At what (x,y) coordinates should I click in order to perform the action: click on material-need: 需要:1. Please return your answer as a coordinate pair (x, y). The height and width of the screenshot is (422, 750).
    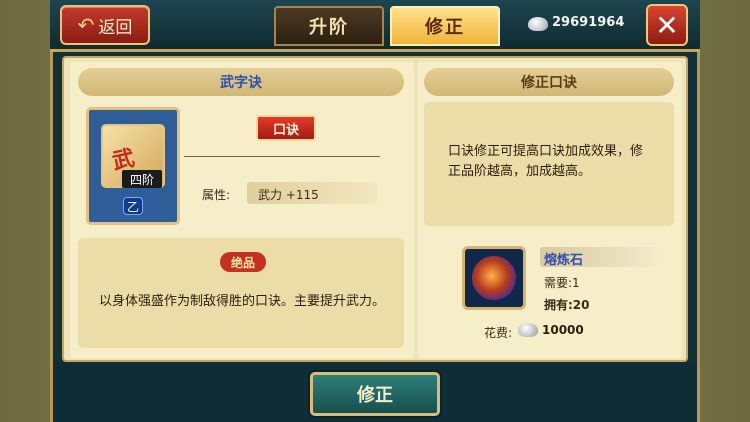
    Looking at the image, I should click on (562, 283).